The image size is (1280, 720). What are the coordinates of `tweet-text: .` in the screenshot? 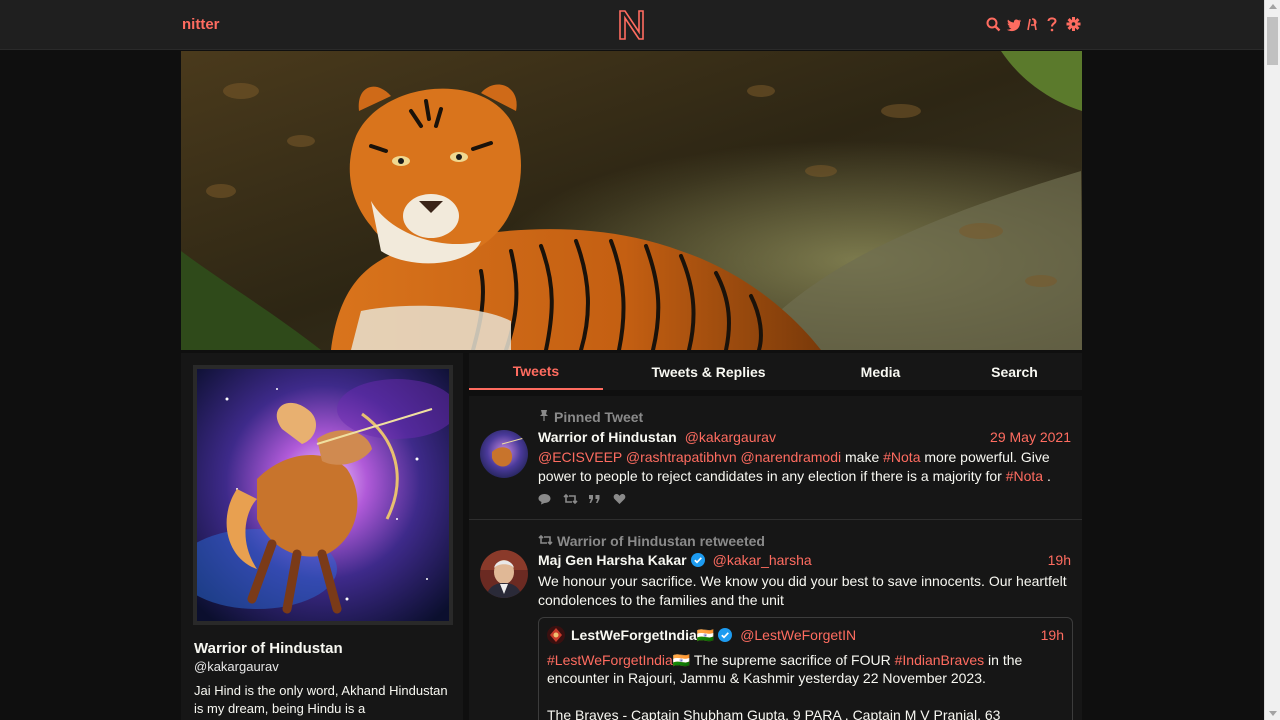 It's located at (1047, 476).